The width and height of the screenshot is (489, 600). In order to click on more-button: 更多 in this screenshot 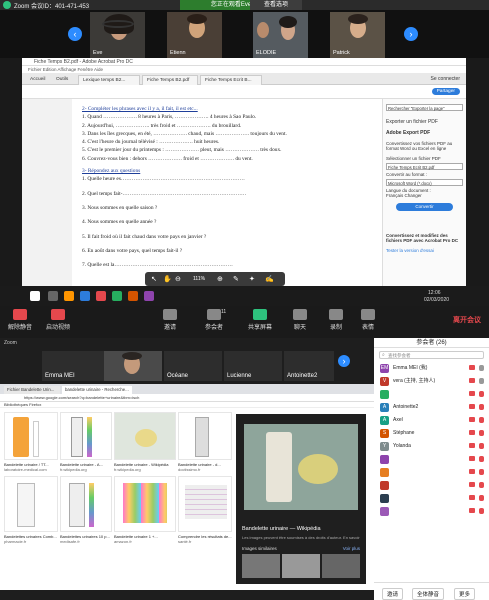, I will do `click(465, 594)`.